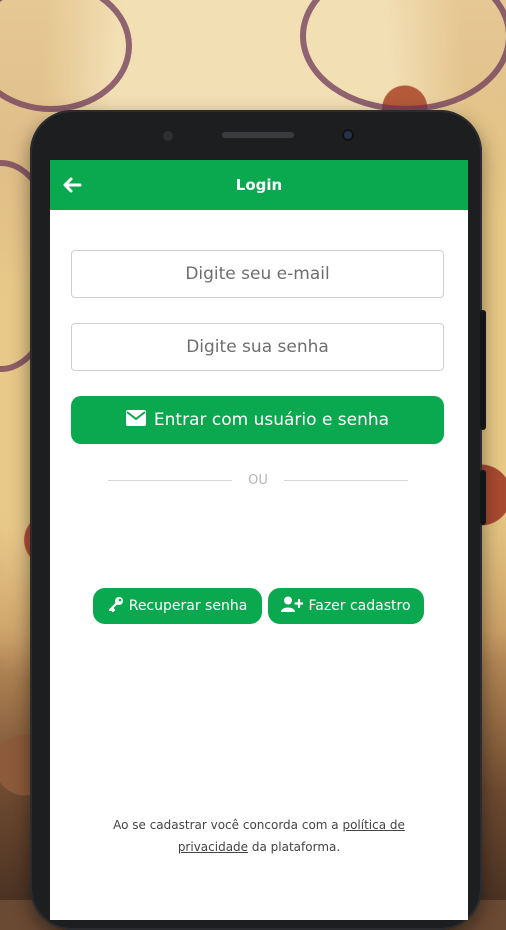  Describe the element at coordinates (483, 497) in the screenshot. I see `phone-power-button` at that location.